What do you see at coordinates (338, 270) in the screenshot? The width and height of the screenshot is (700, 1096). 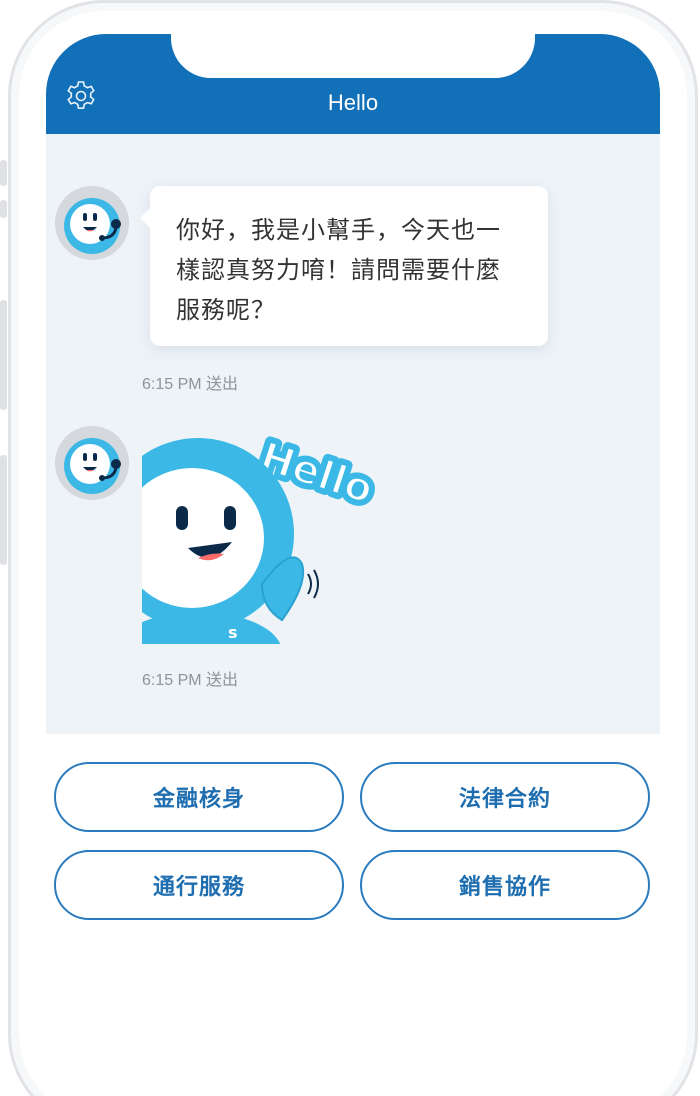 I see `message-line: 樣認真努力唷！請問需要什麼` at bounding box center [338, 270].